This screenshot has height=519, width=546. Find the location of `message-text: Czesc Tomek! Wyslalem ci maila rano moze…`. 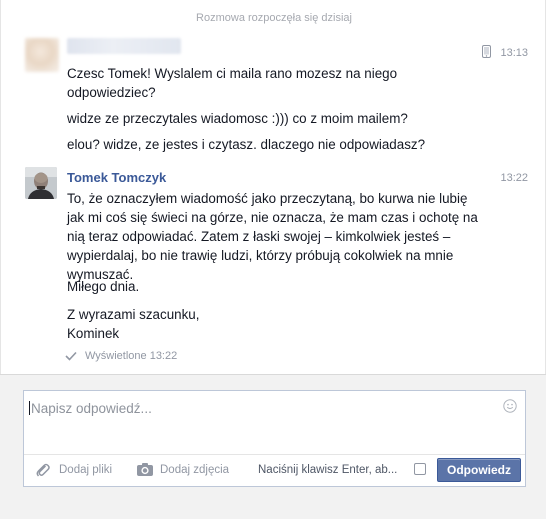

message-text: Czesc Tomek! Wyslalem ci maila rano moze… is located at coordinates (232, 83).